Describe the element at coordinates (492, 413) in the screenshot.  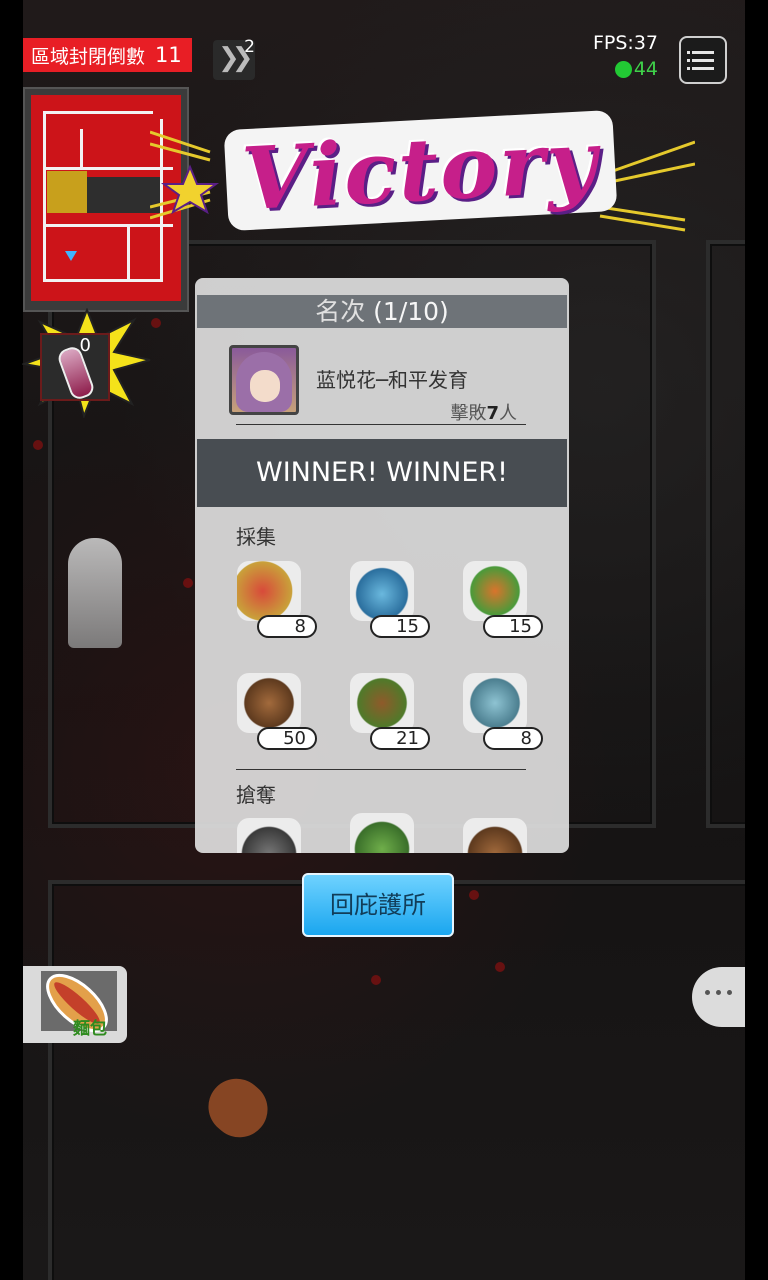
I see `kills-number: 7` at that location.